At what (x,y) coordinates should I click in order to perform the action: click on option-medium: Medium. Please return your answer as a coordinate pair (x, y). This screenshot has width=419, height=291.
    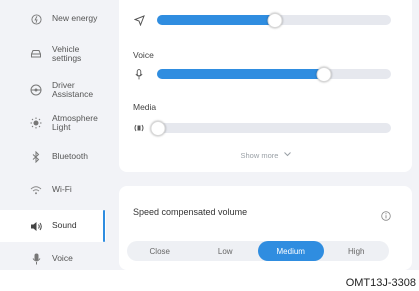
    Looking at the image, I should click on (291, 251).